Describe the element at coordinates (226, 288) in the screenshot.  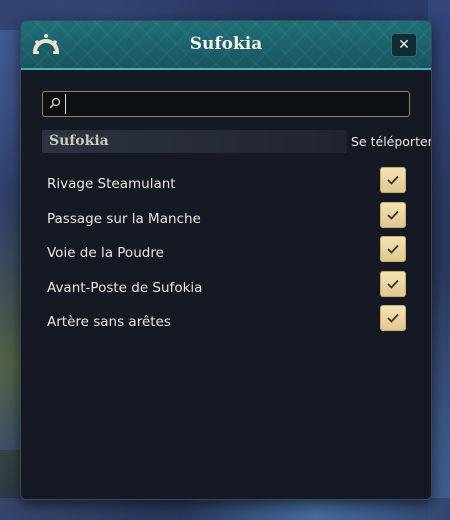
I see `list-item: Avant-Poste de Sufokia` at that location.